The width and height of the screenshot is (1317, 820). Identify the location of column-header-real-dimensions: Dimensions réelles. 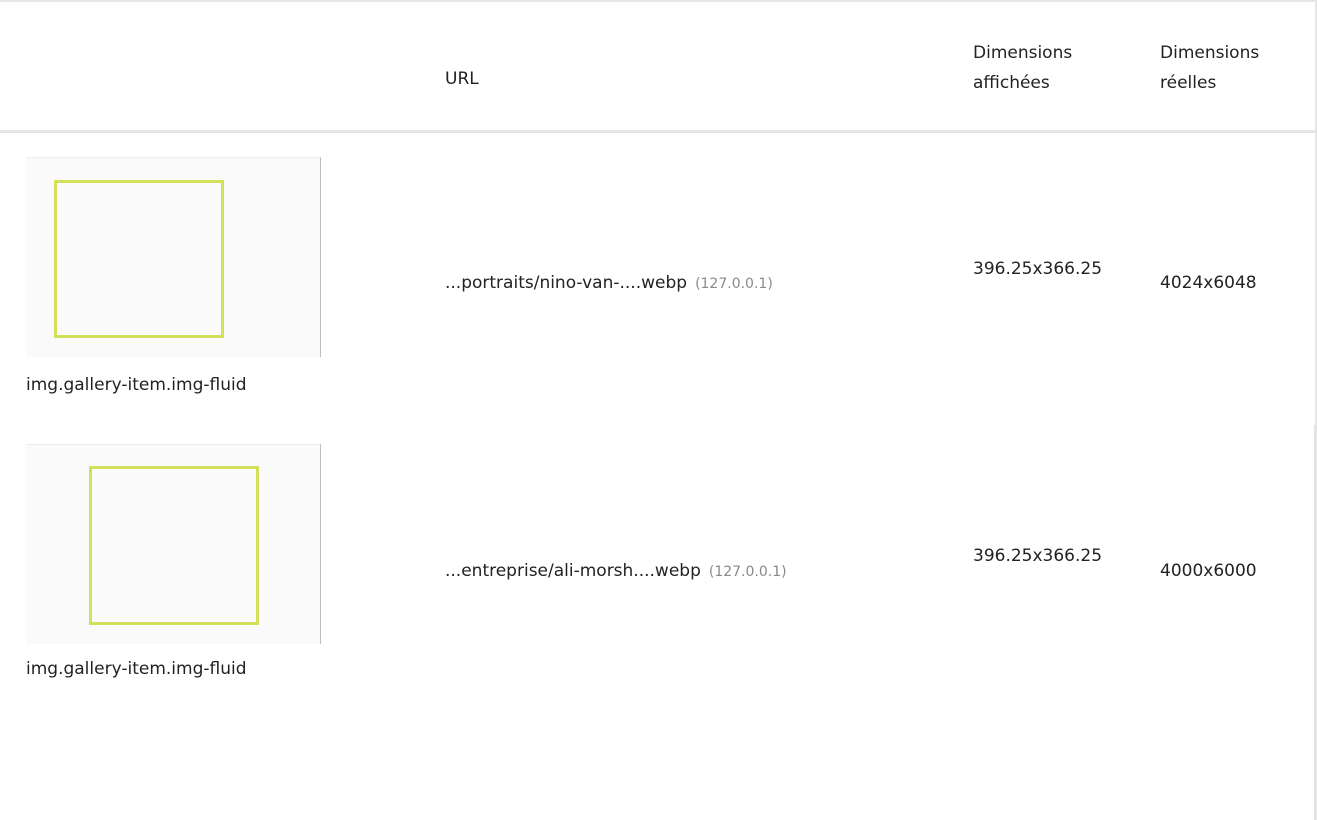
(1210, 68).